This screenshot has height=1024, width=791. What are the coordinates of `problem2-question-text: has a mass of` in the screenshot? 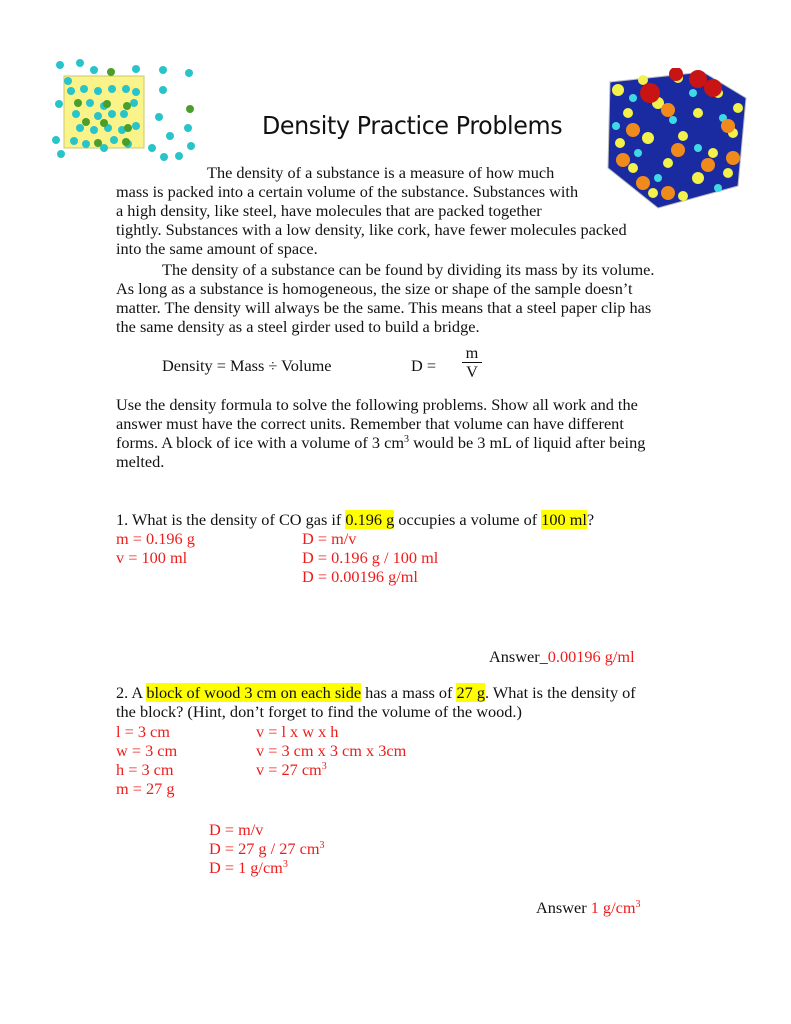 It's located at (409, 692).